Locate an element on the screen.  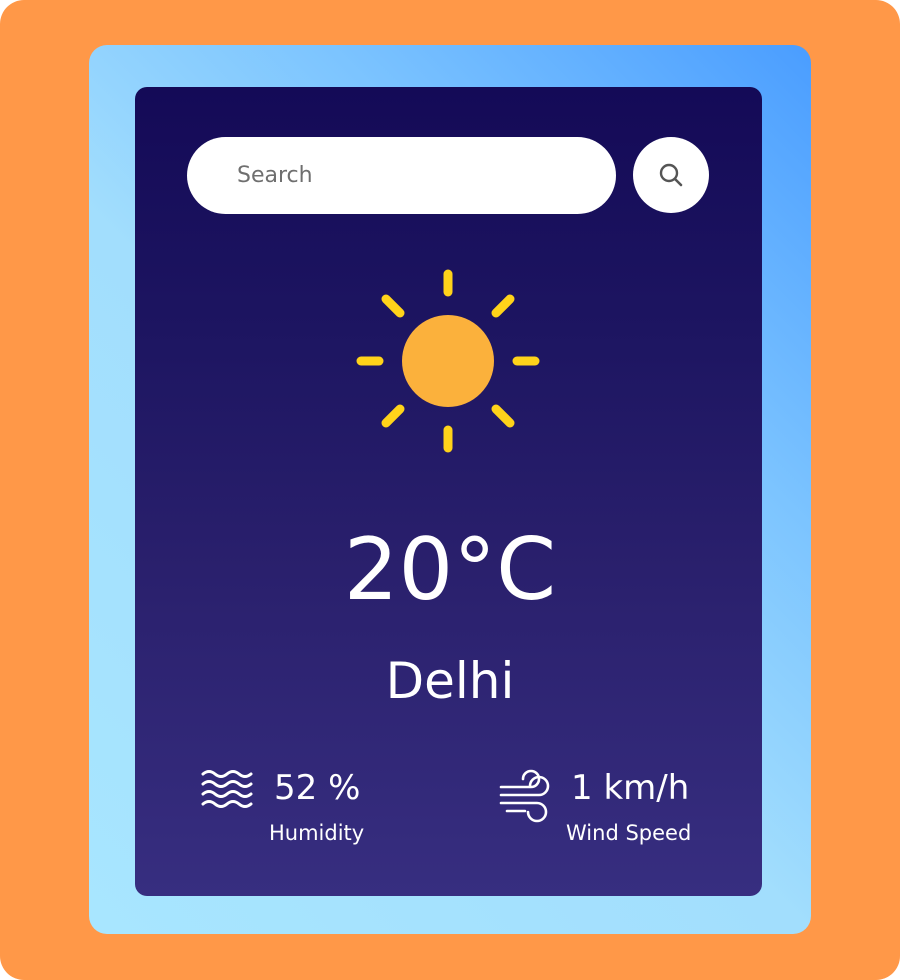
search-icon is located at coordinates (671, 175).